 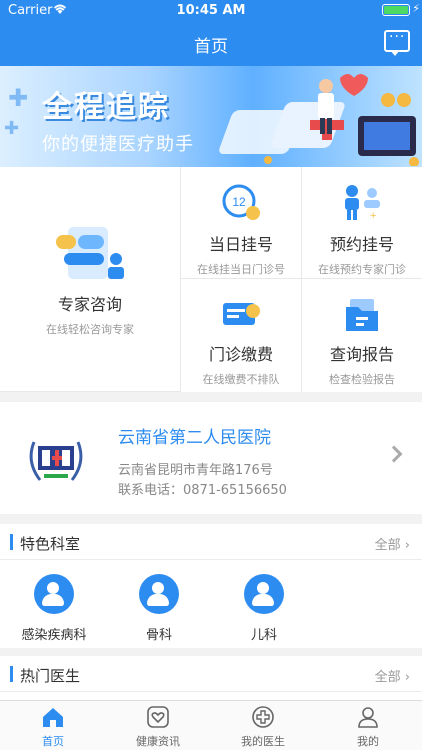 I want to click on departments-header: 特色科室 全部 ›, so click(x=211, y=542).